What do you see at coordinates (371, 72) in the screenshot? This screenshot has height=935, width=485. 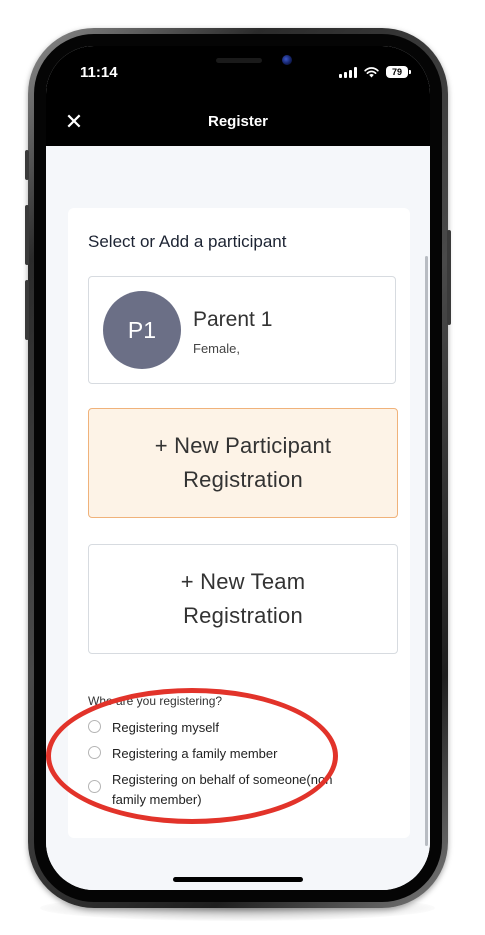 I see `wifi-icon` at bounding box center [371, 72].